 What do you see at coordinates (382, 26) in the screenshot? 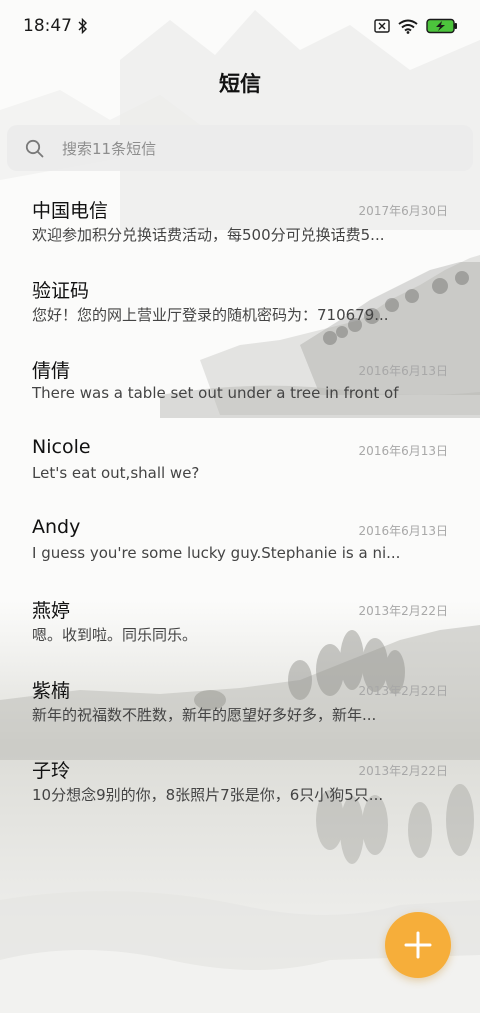
I see `sim-missing-icon` at bounding box center [382, 26].